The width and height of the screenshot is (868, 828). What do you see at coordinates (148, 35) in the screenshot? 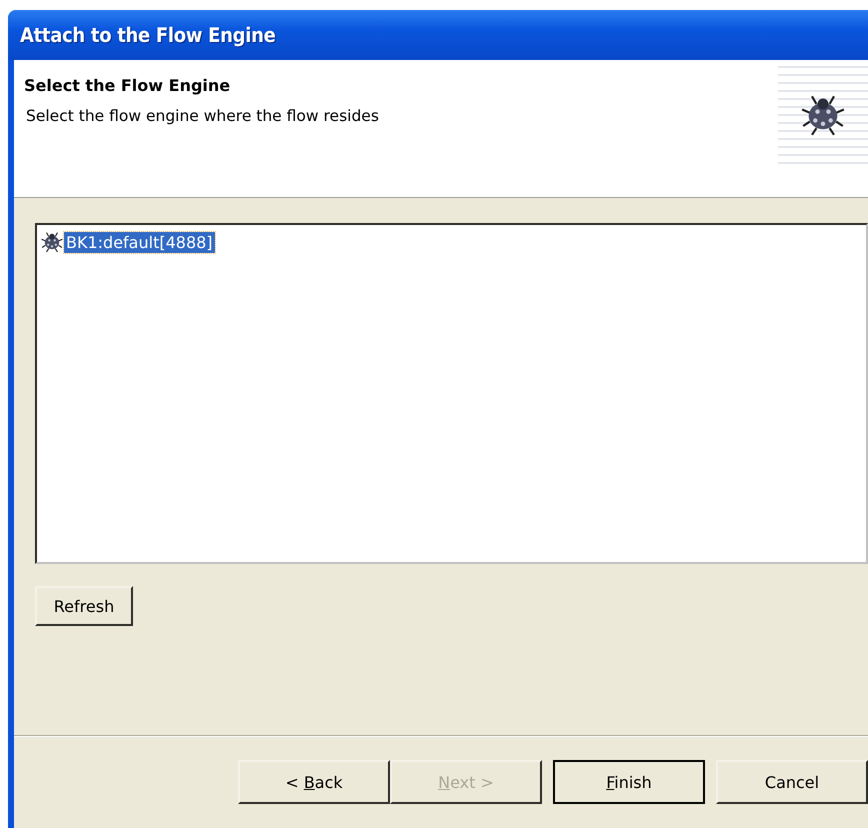
I see `window-title: Attach to the Flow Engine` at bounding box center [148, 35].